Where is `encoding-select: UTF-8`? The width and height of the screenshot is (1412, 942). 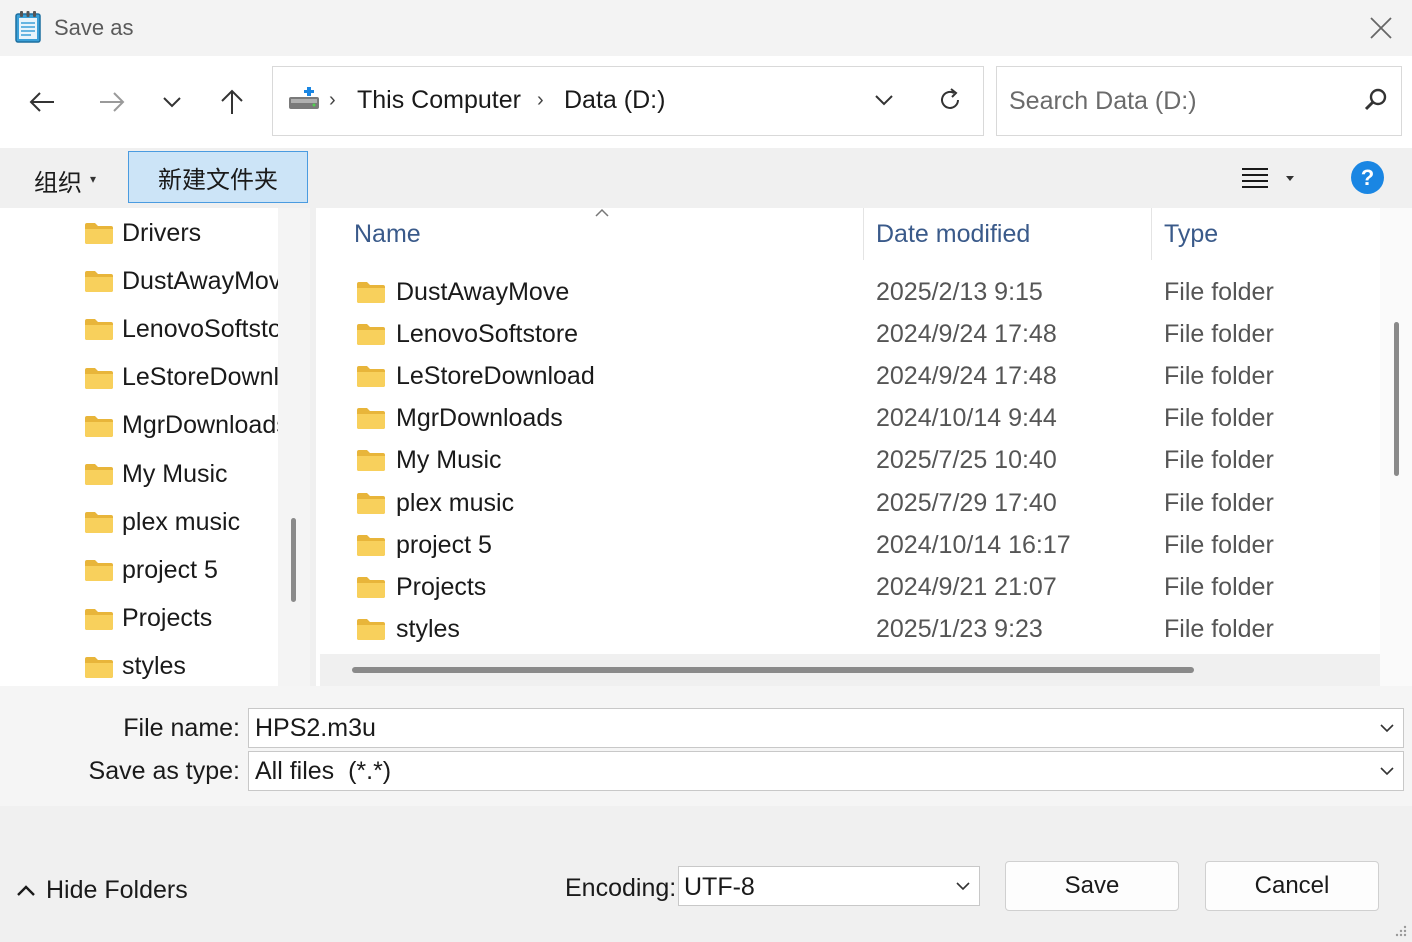 encoding-select: UTF-8 is located at coordinates (829, 886).